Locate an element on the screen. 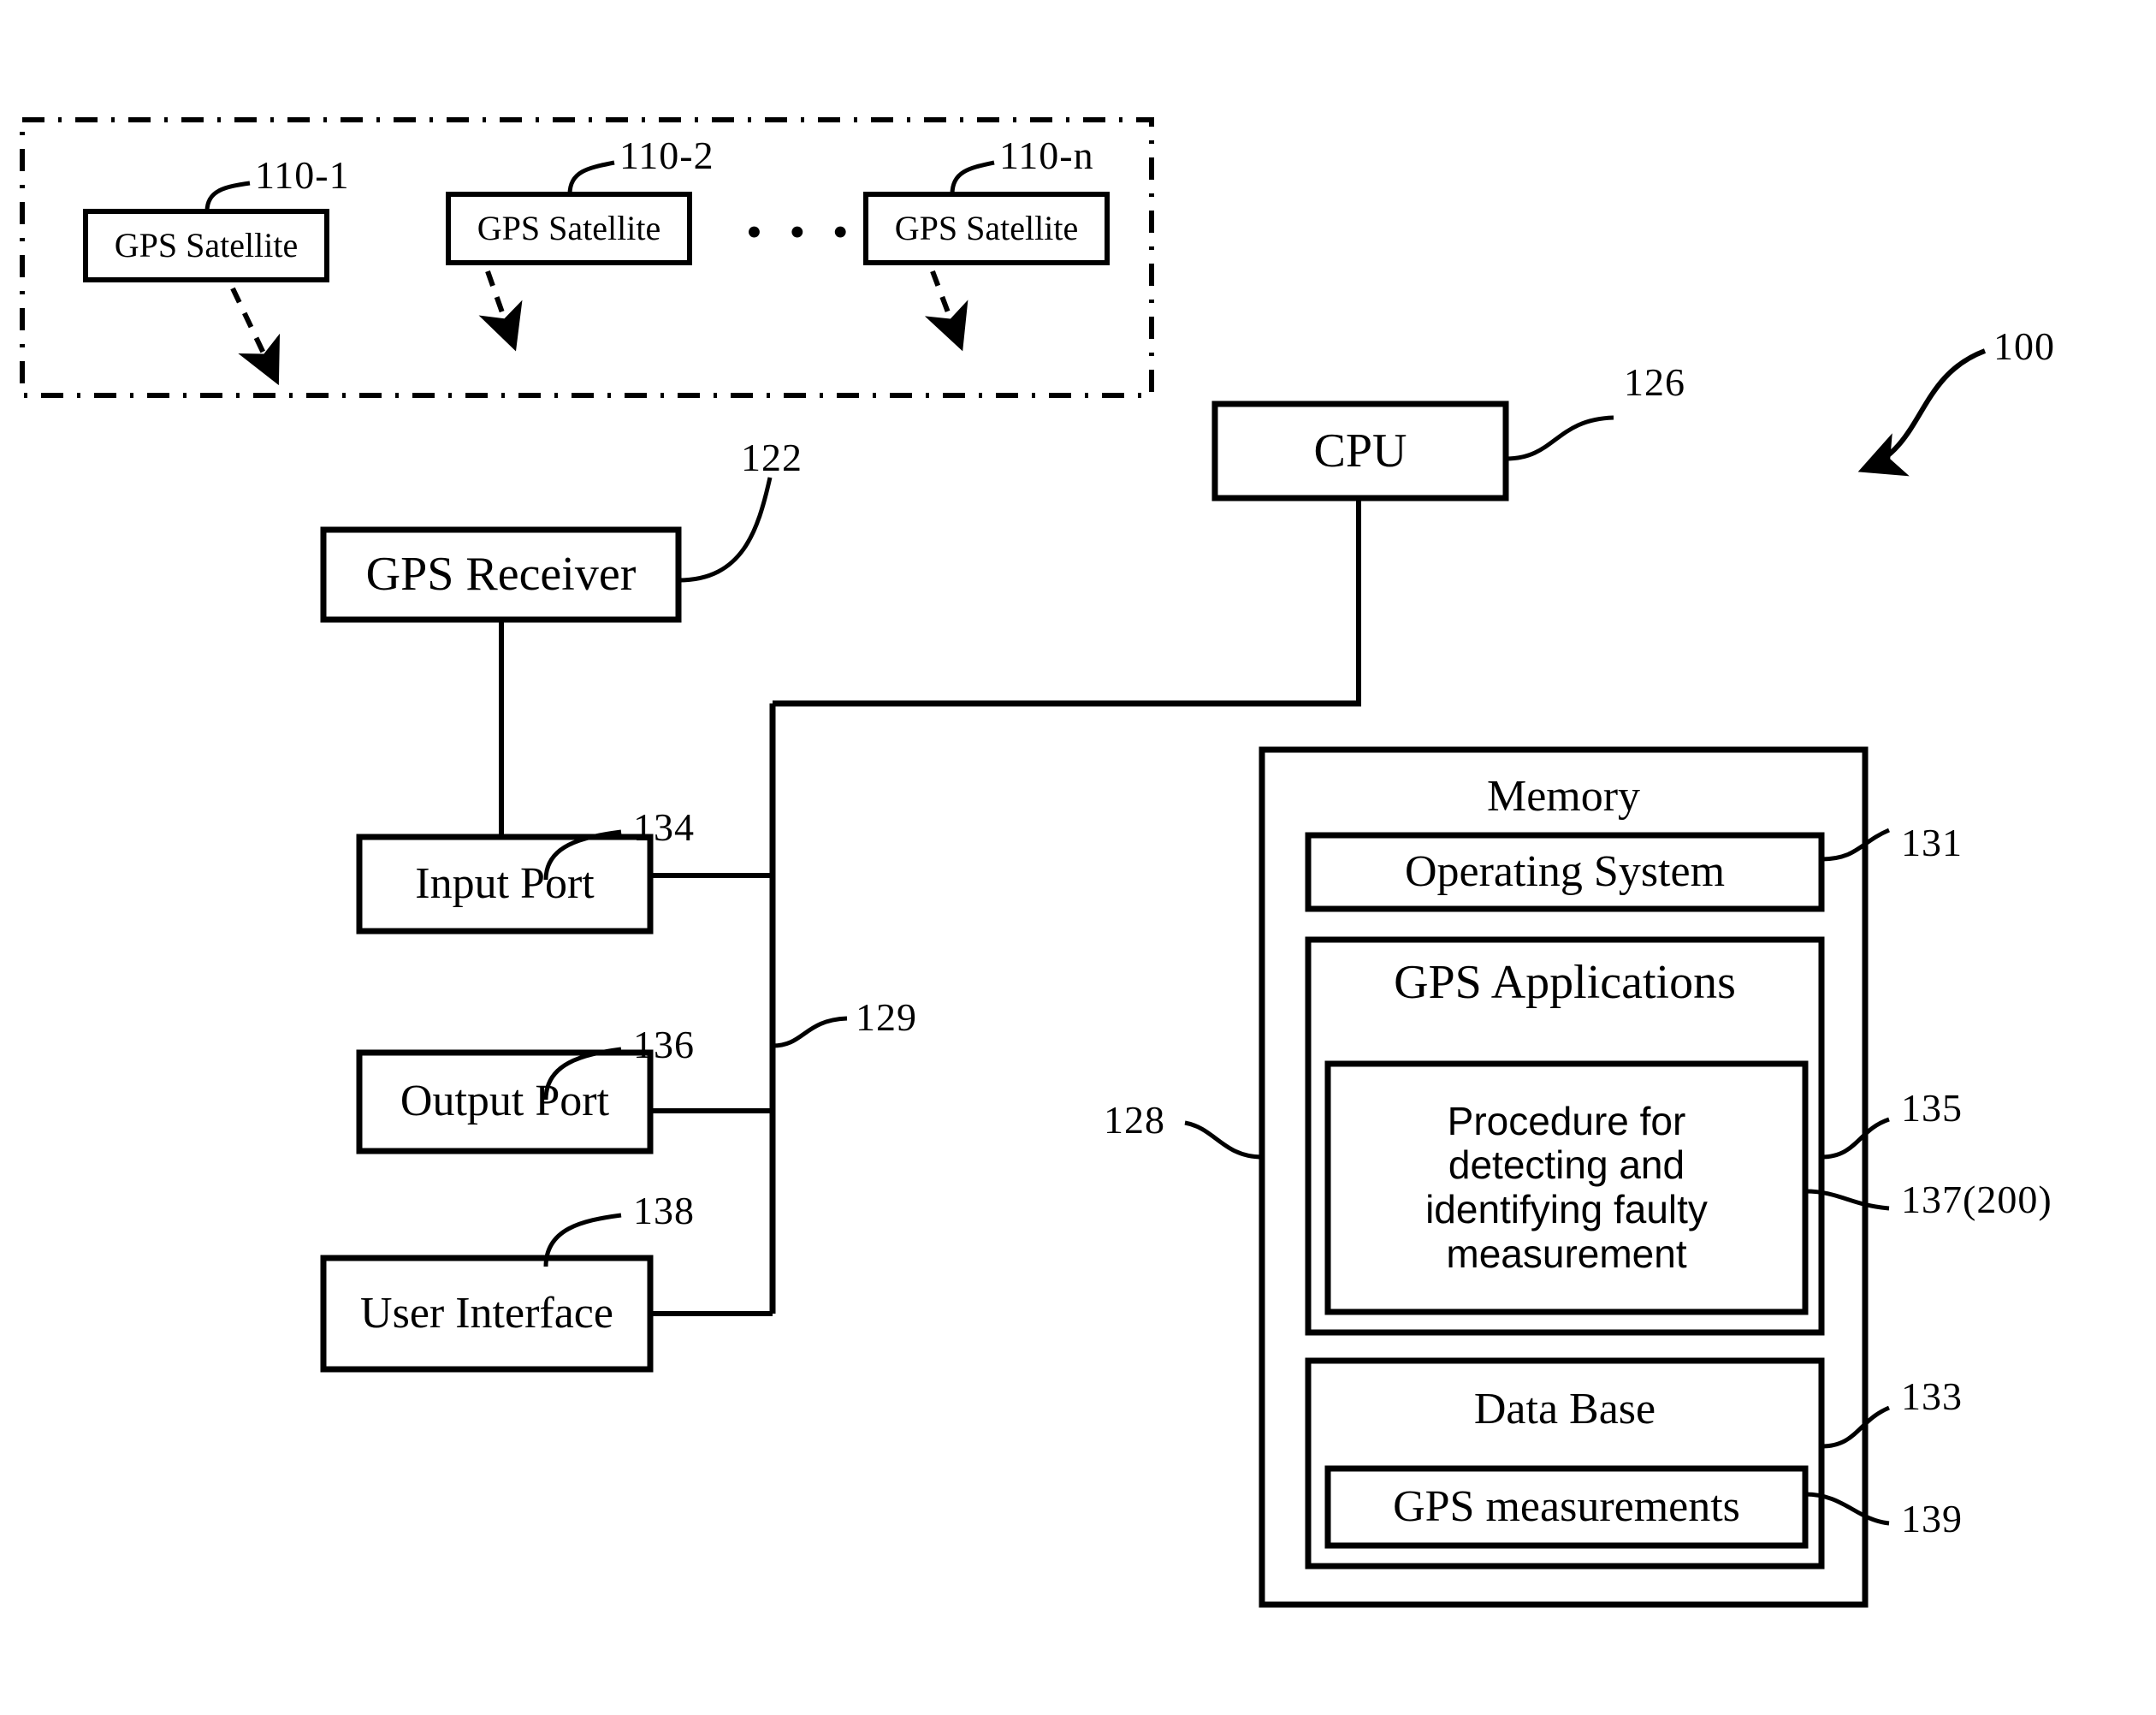  ref-110-n: 110-n is located at coordinates (1046, 155).